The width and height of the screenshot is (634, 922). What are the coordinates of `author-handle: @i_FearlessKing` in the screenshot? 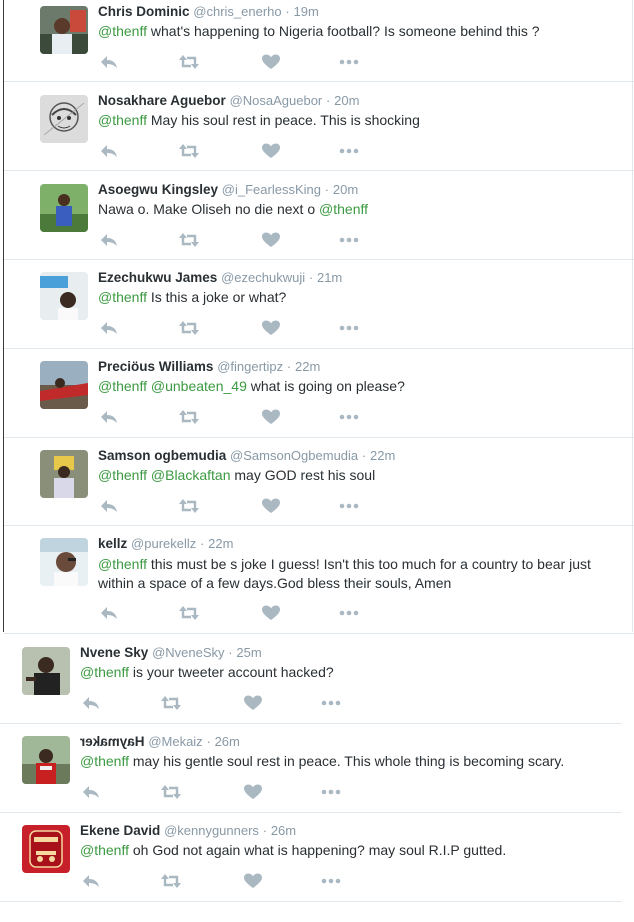 It's located at (271, 189).